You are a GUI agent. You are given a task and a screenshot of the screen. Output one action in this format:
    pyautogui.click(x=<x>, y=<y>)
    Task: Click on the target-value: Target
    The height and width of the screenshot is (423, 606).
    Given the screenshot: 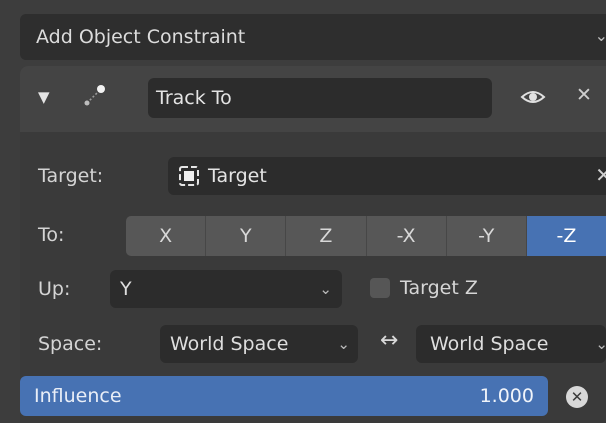 What is the action you would take?
    pyautogui.click(x=237, y=176)
    